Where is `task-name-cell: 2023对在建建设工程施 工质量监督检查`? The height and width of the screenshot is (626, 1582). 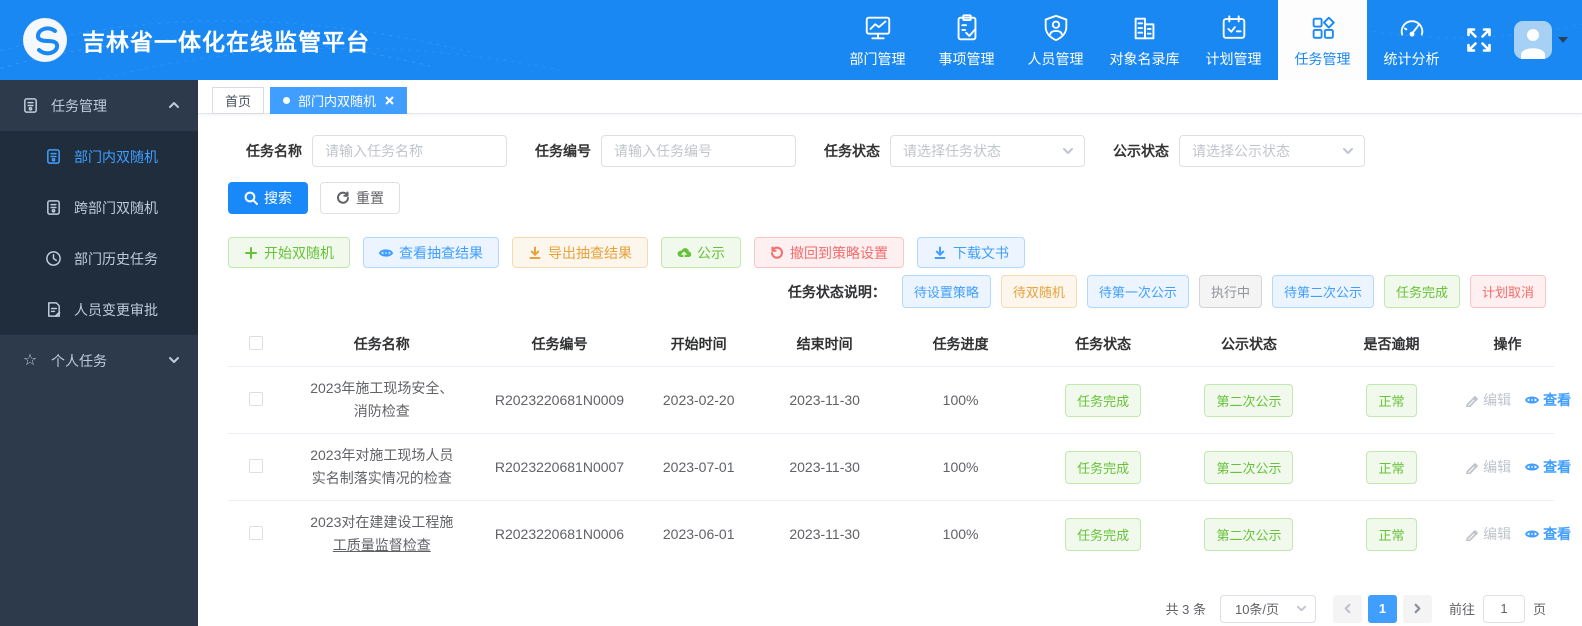 task-name-cell: 2023对在建建设工程施 工质量监督检查 is located at coordinates (381, 534).